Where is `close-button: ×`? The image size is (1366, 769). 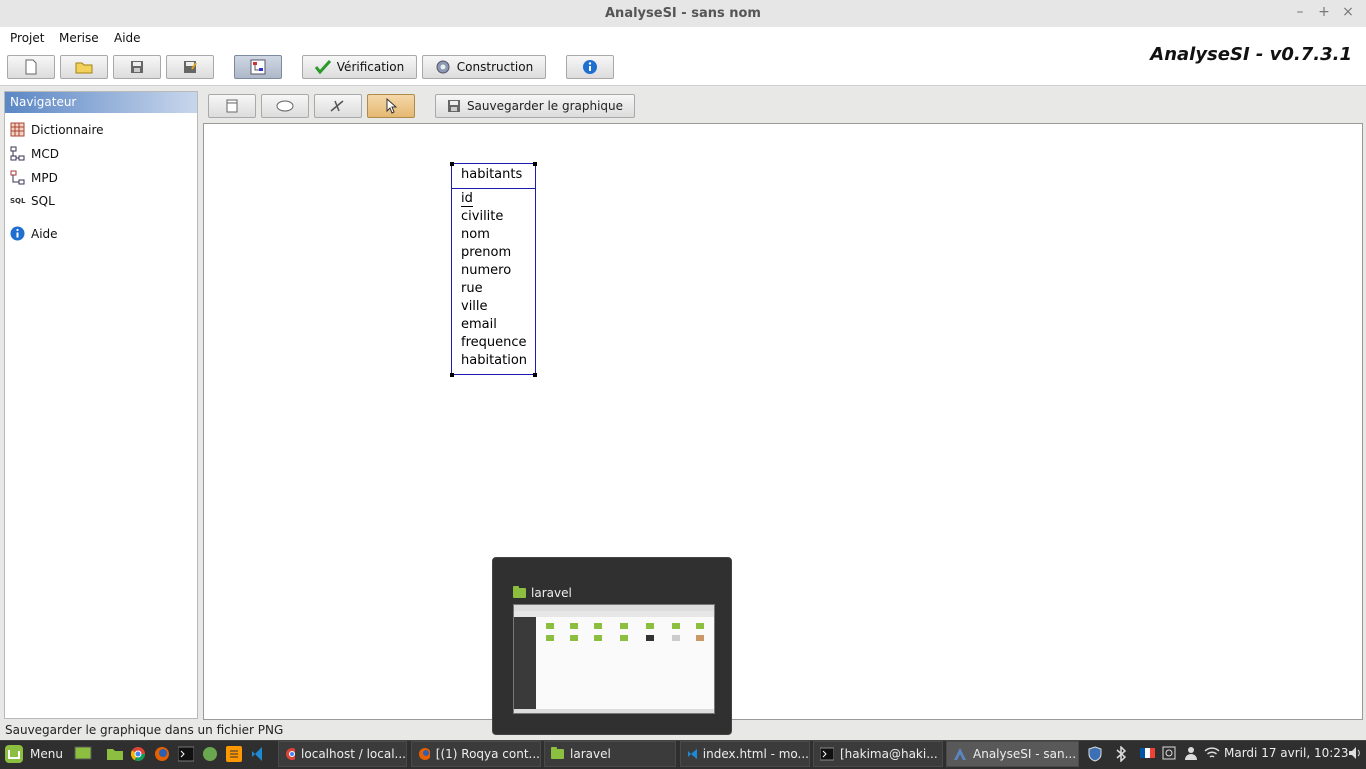 close-button: × is located at coordinates (1348, 12).